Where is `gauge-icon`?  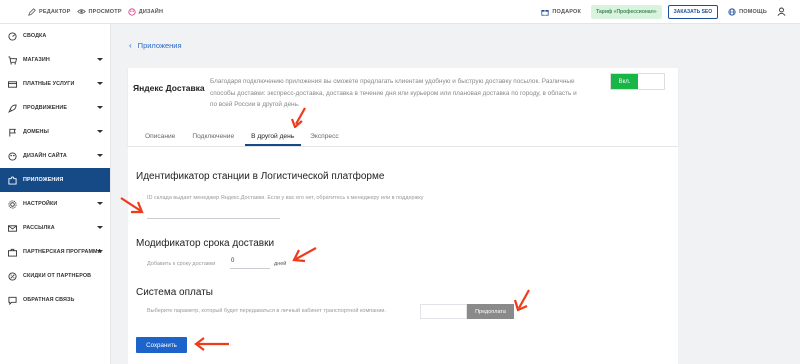 gauge-icon is located at coordinates (12, 36).